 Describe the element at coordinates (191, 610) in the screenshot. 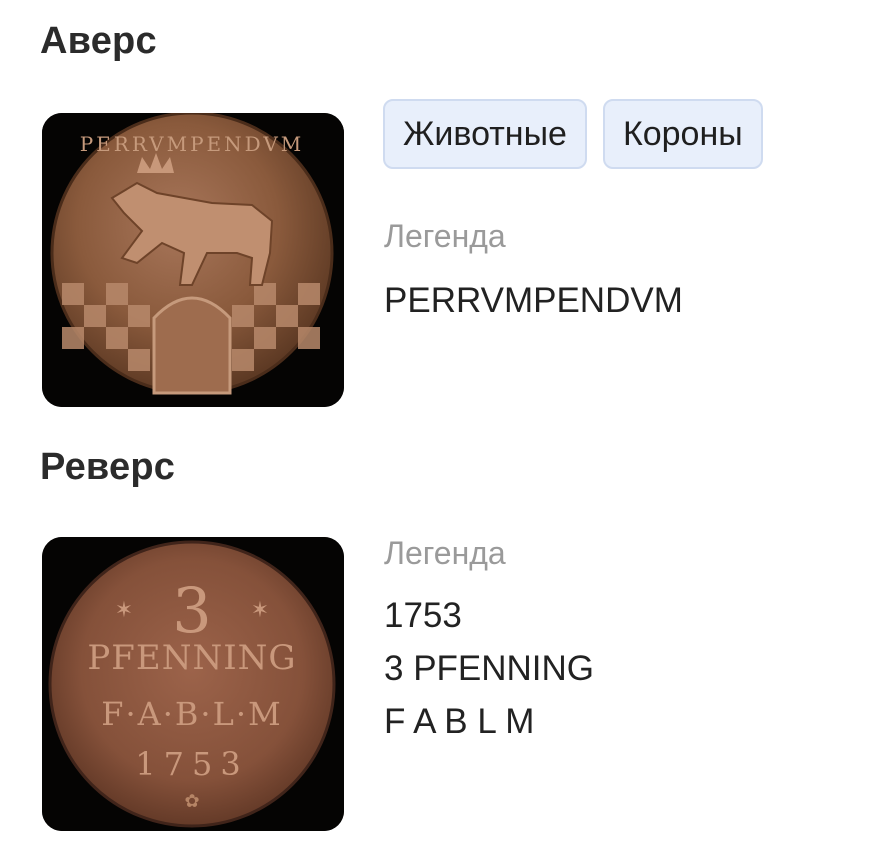

I see `svg-text: 3` at that location.